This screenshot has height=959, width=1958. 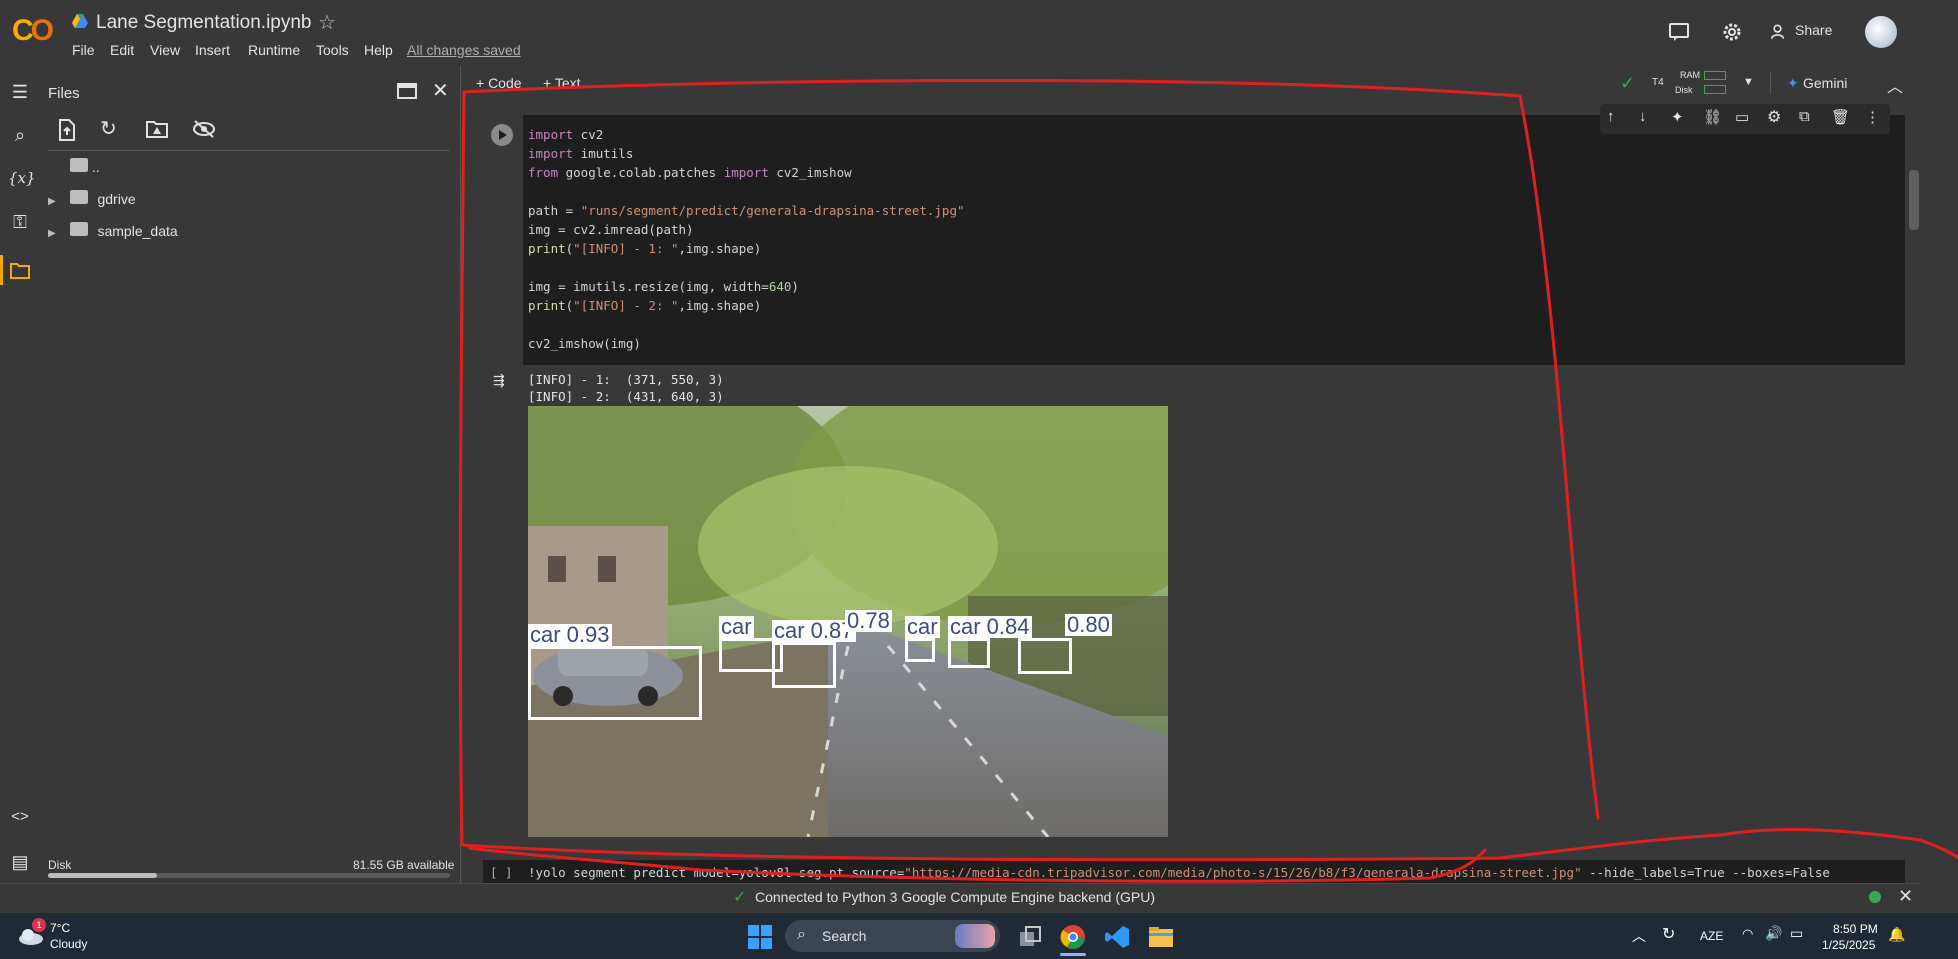 I want to click on terminal-icon: ▤, so click(x=20, y=862).